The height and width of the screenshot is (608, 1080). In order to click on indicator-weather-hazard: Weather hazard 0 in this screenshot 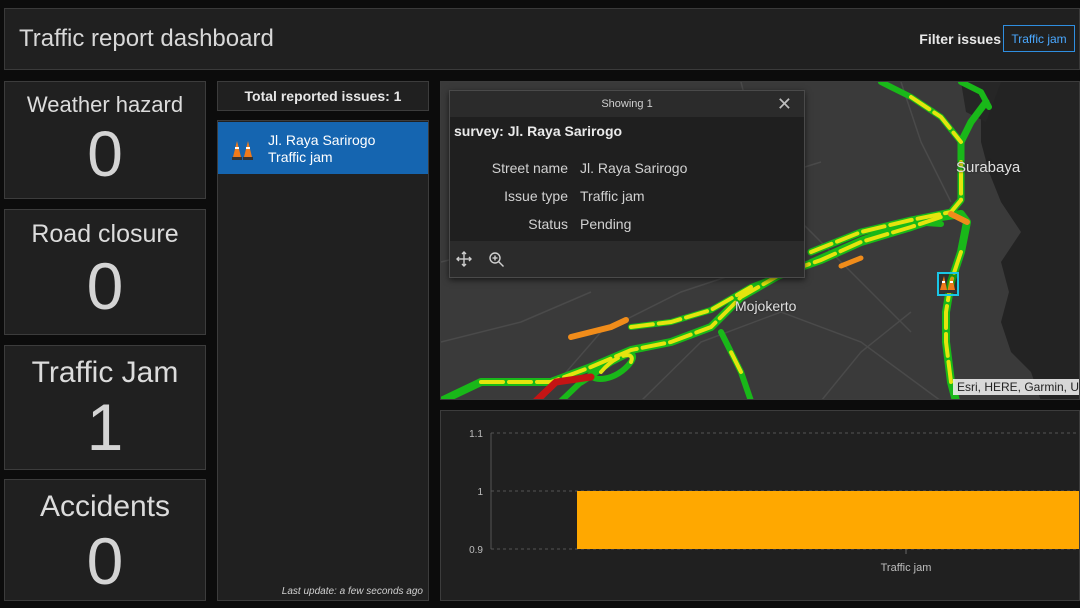, I will do `click(105, 140)`.